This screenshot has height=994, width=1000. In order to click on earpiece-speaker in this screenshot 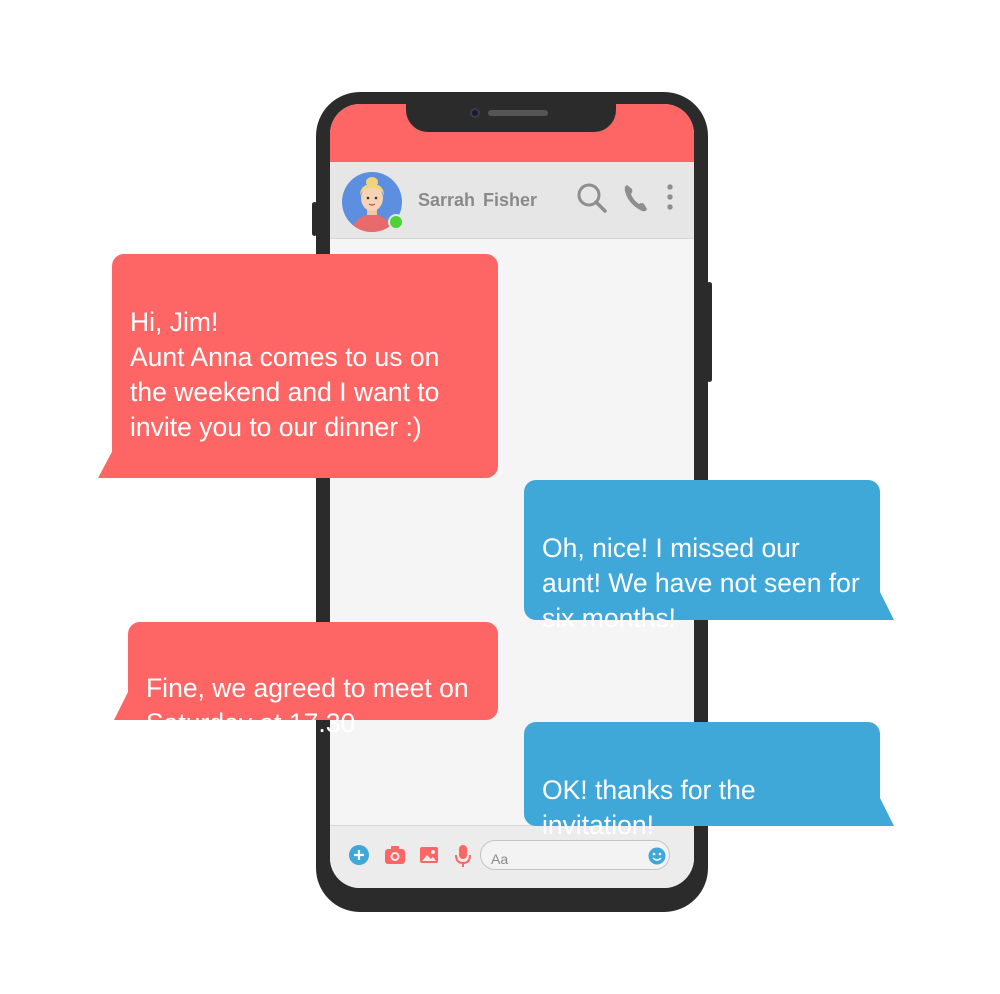, I will do `click(518, 113)`.